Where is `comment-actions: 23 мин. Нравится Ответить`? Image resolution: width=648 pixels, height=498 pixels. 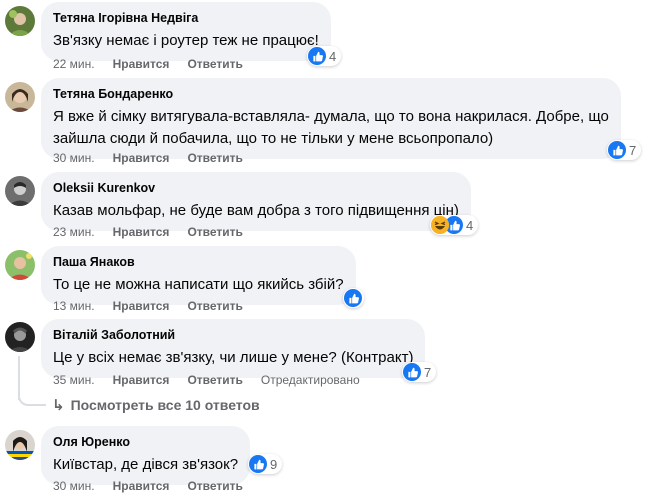 comment-actions: 23 мин. Нравится Ответить is located at coordinates (157, 232).